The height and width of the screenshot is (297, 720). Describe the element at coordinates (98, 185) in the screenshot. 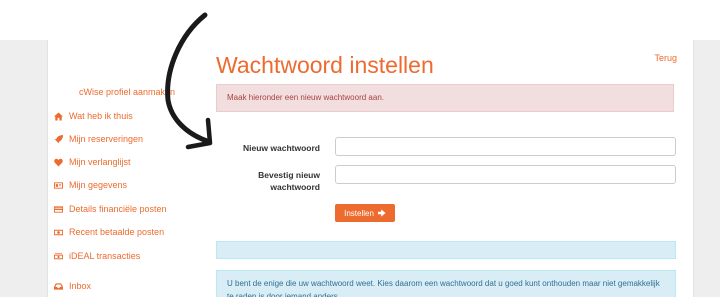

I see `sidebar-item-label: Mijn gegevens` at that location.